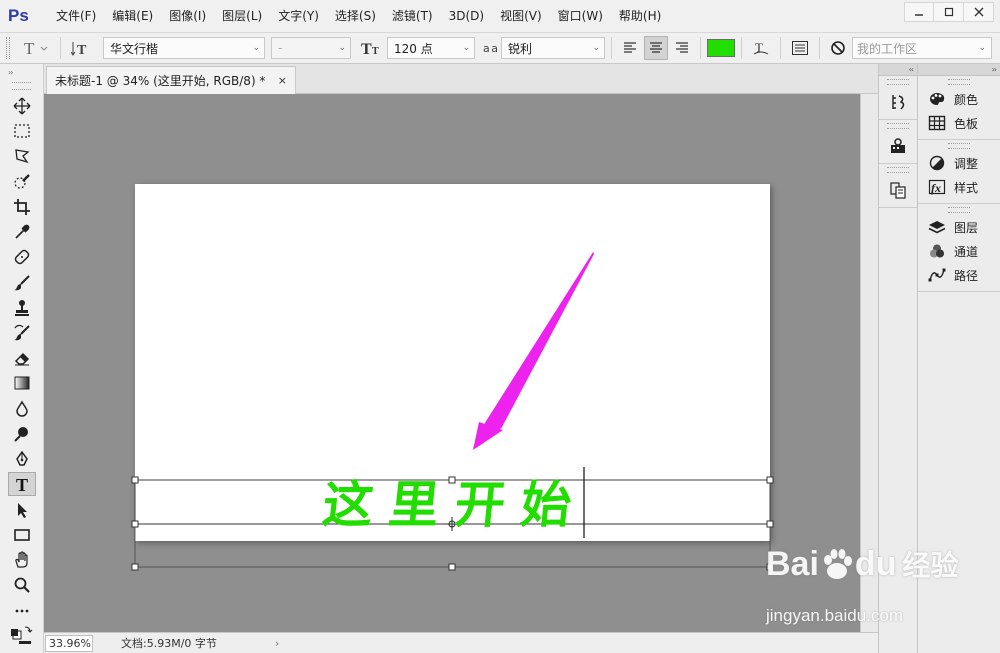  I want to click on collapse-panels-icon: ››, so click(959, 70).